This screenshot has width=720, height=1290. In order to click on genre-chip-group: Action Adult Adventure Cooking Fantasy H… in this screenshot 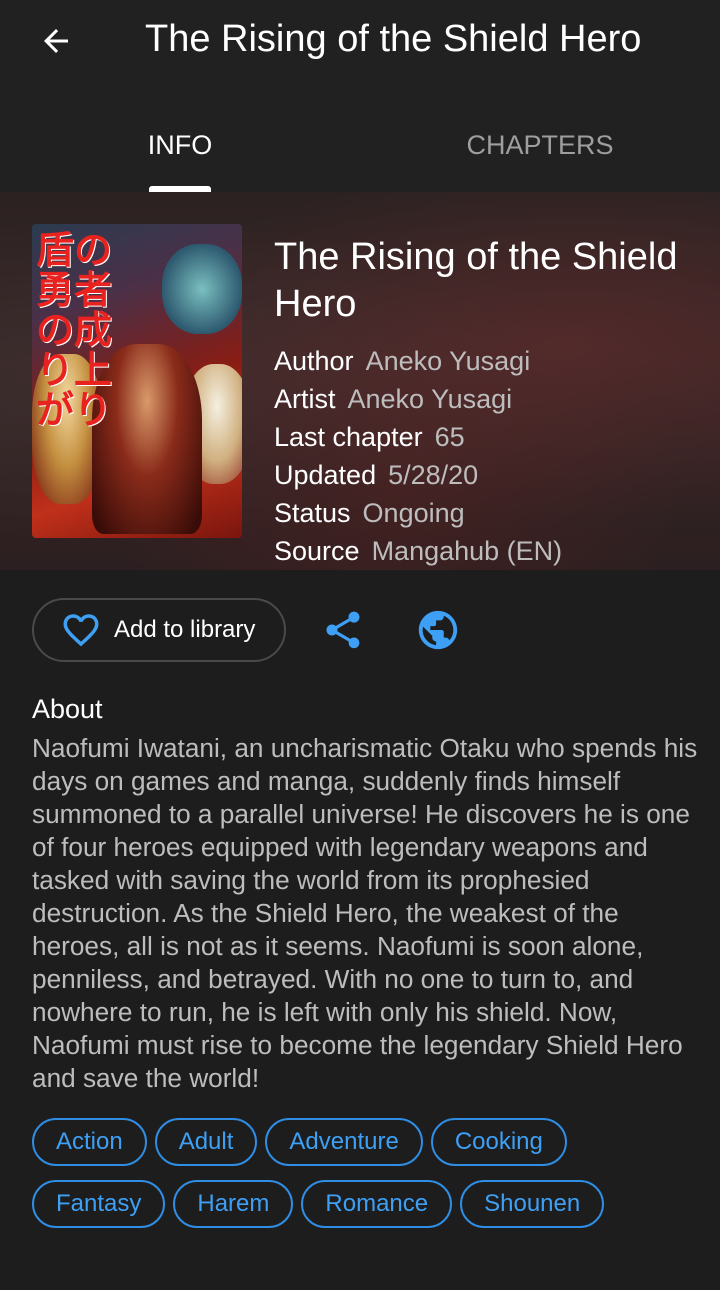, I will do `click(367, 1173)`.